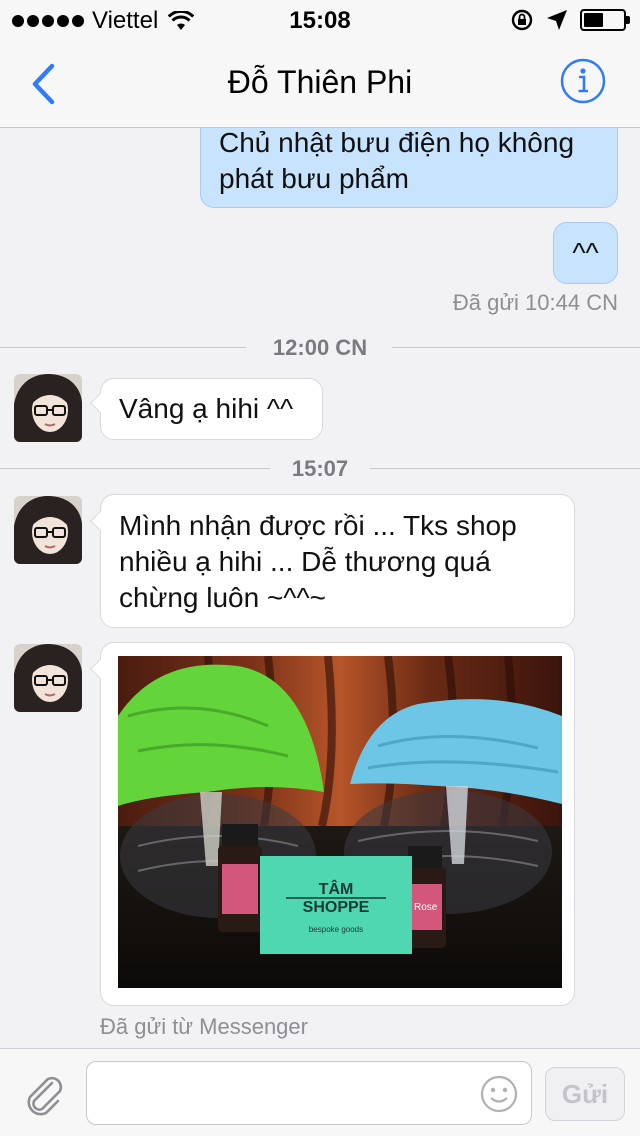 The height and width of the screenshot is (1136, 640). Describe the element at coordinates (535, 302) in the screenshot. I see `sent-status: Đã gửi 10:44 CN` at that location.